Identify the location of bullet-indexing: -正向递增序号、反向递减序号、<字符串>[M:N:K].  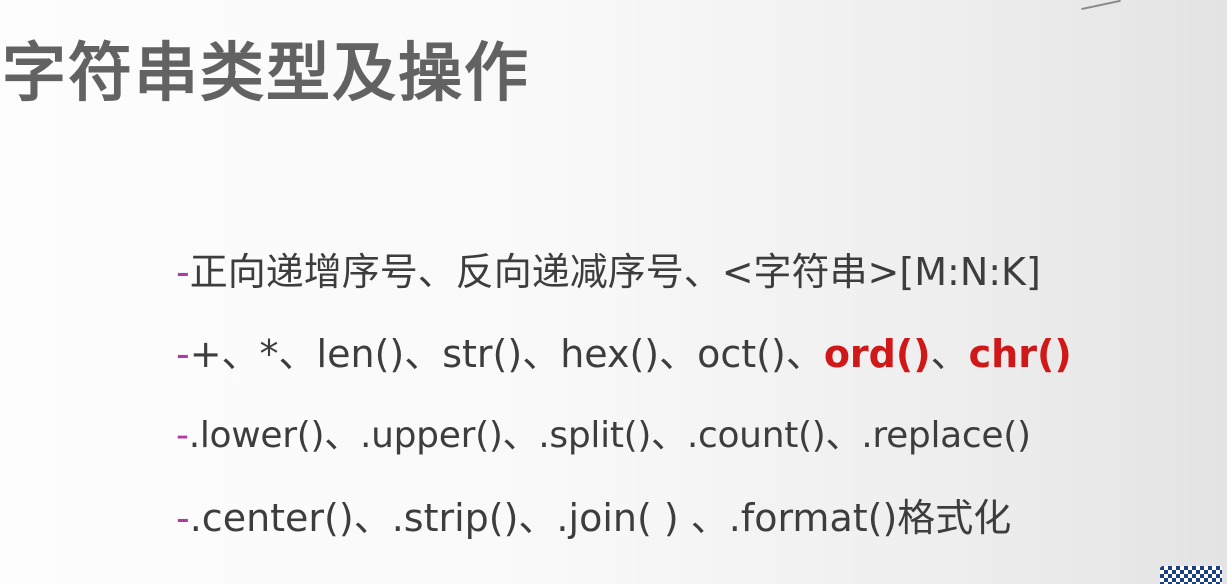
(696, 287).